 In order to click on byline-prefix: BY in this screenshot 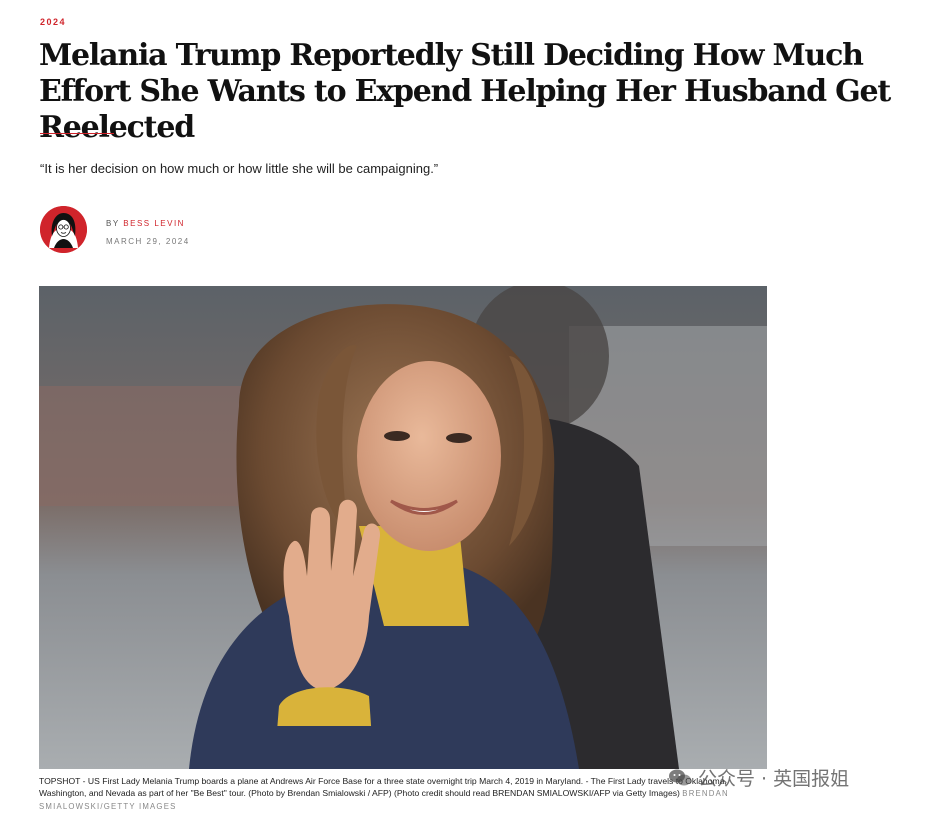, I will do `click(113, 223)`.